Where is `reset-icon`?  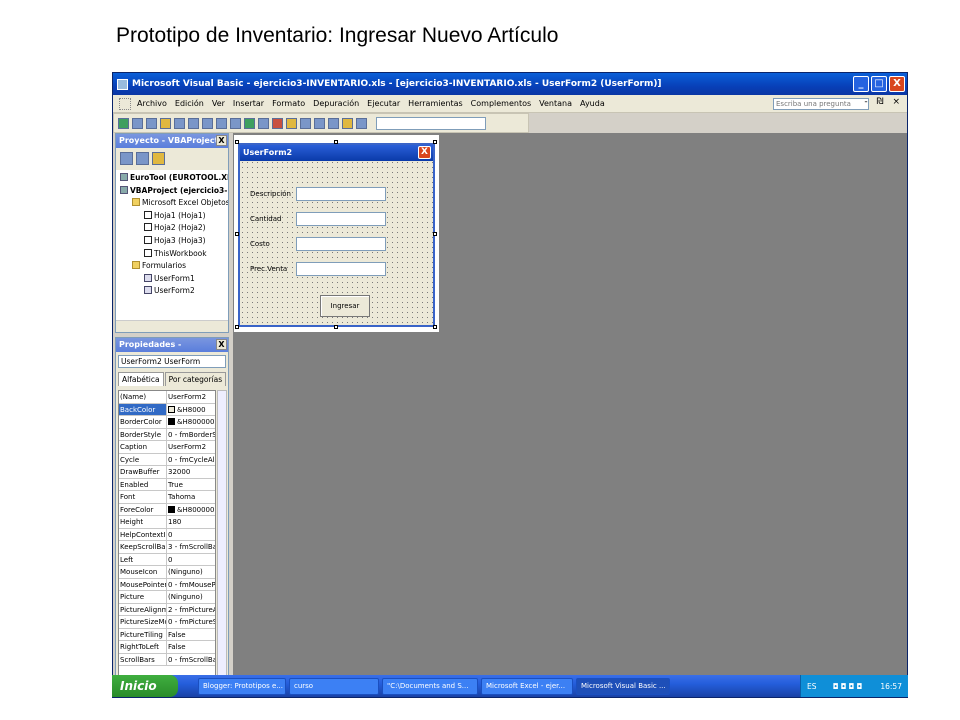 reset-icon is located at coordinates (277, 123).